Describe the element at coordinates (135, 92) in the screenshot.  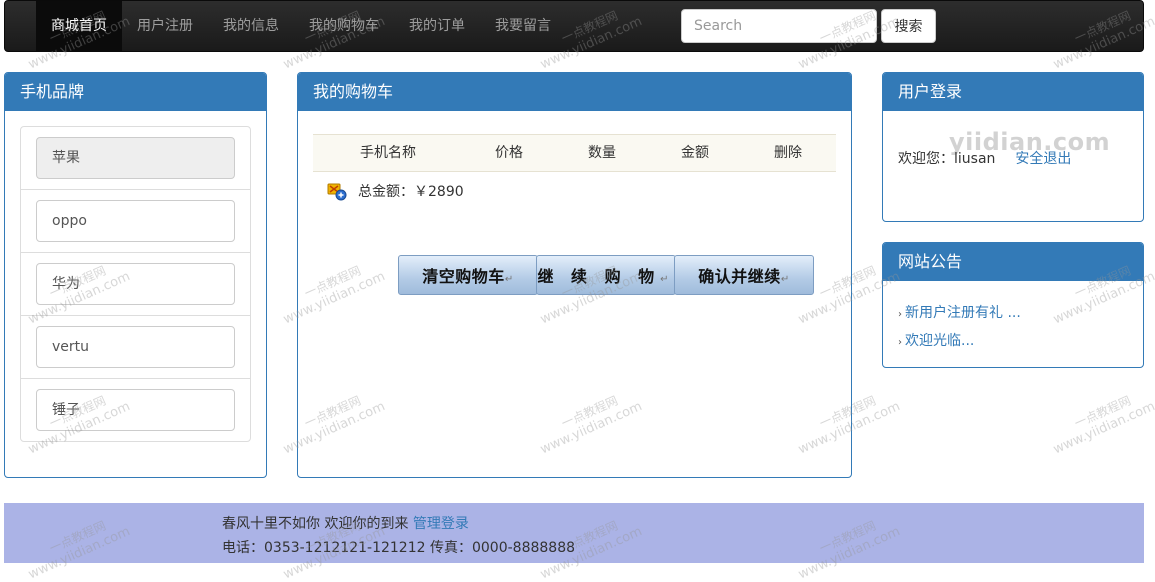
I see `brands-panel-title: 手机品牌` at that location.